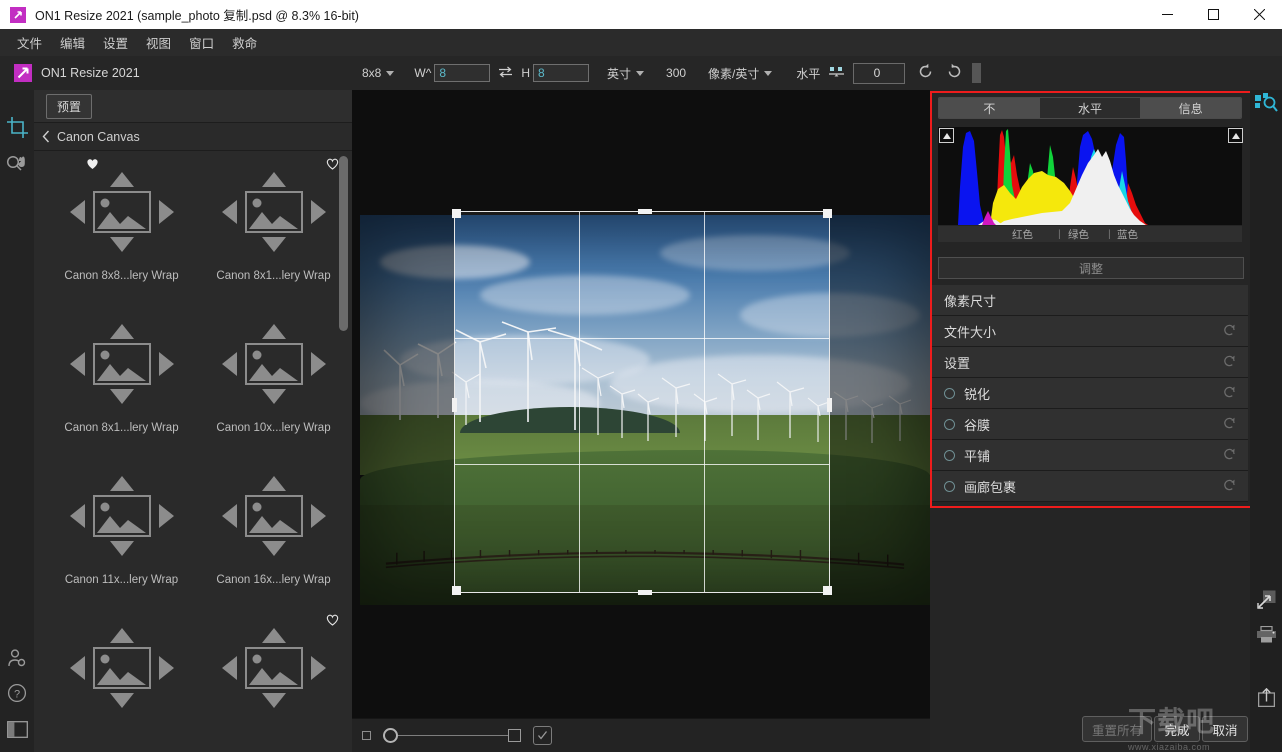  I want to click on settings-row-file-size: 文件大小, so click(1090, 331).